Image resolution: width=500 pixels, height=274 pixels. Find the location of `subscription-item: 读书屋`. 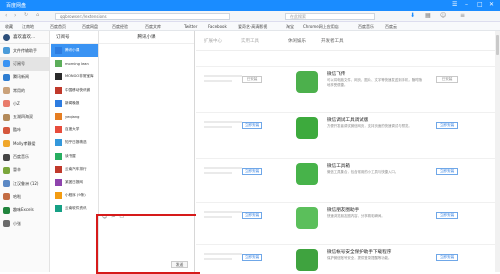

subscription-item: 读书屋 is located at coordinates (74, 156).